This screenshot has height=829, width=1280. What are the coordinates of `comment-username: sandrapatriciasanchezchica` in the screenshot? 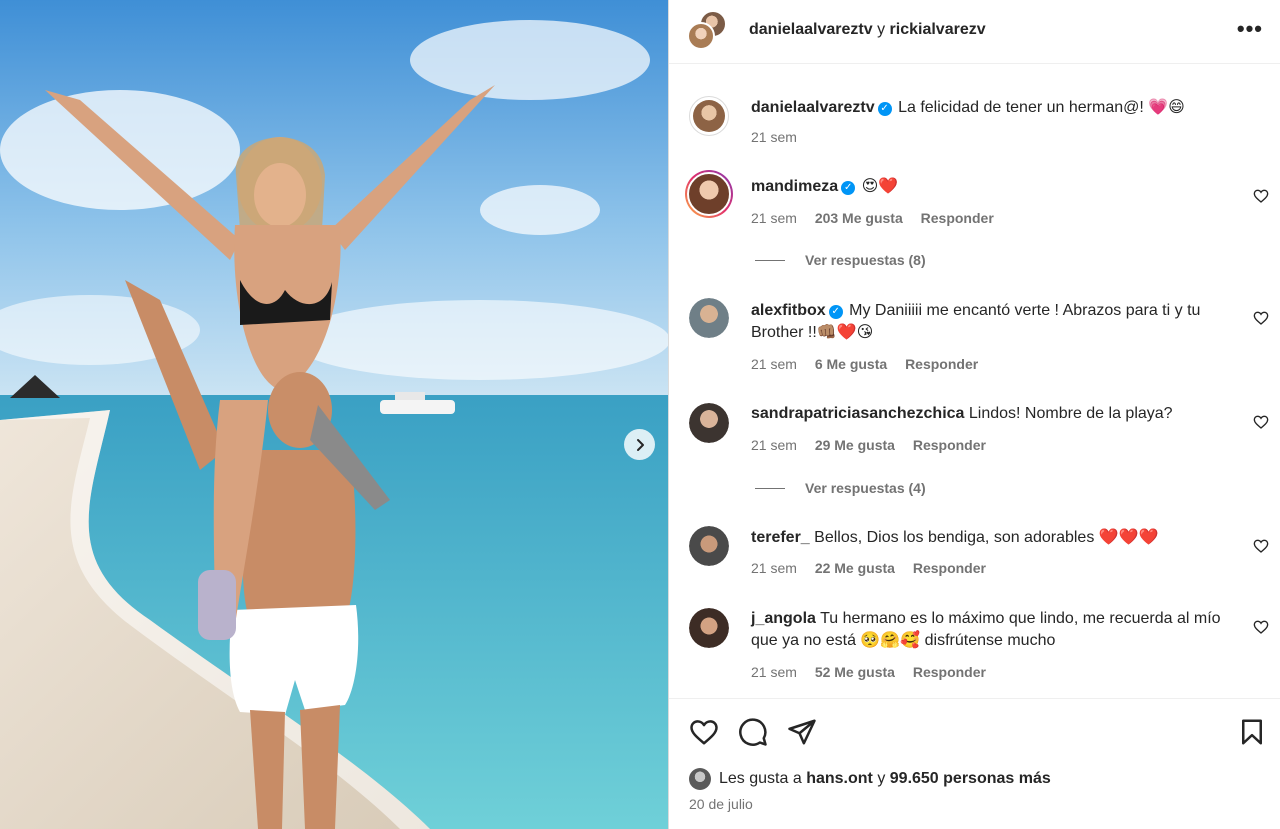 It's located at (857, 413).